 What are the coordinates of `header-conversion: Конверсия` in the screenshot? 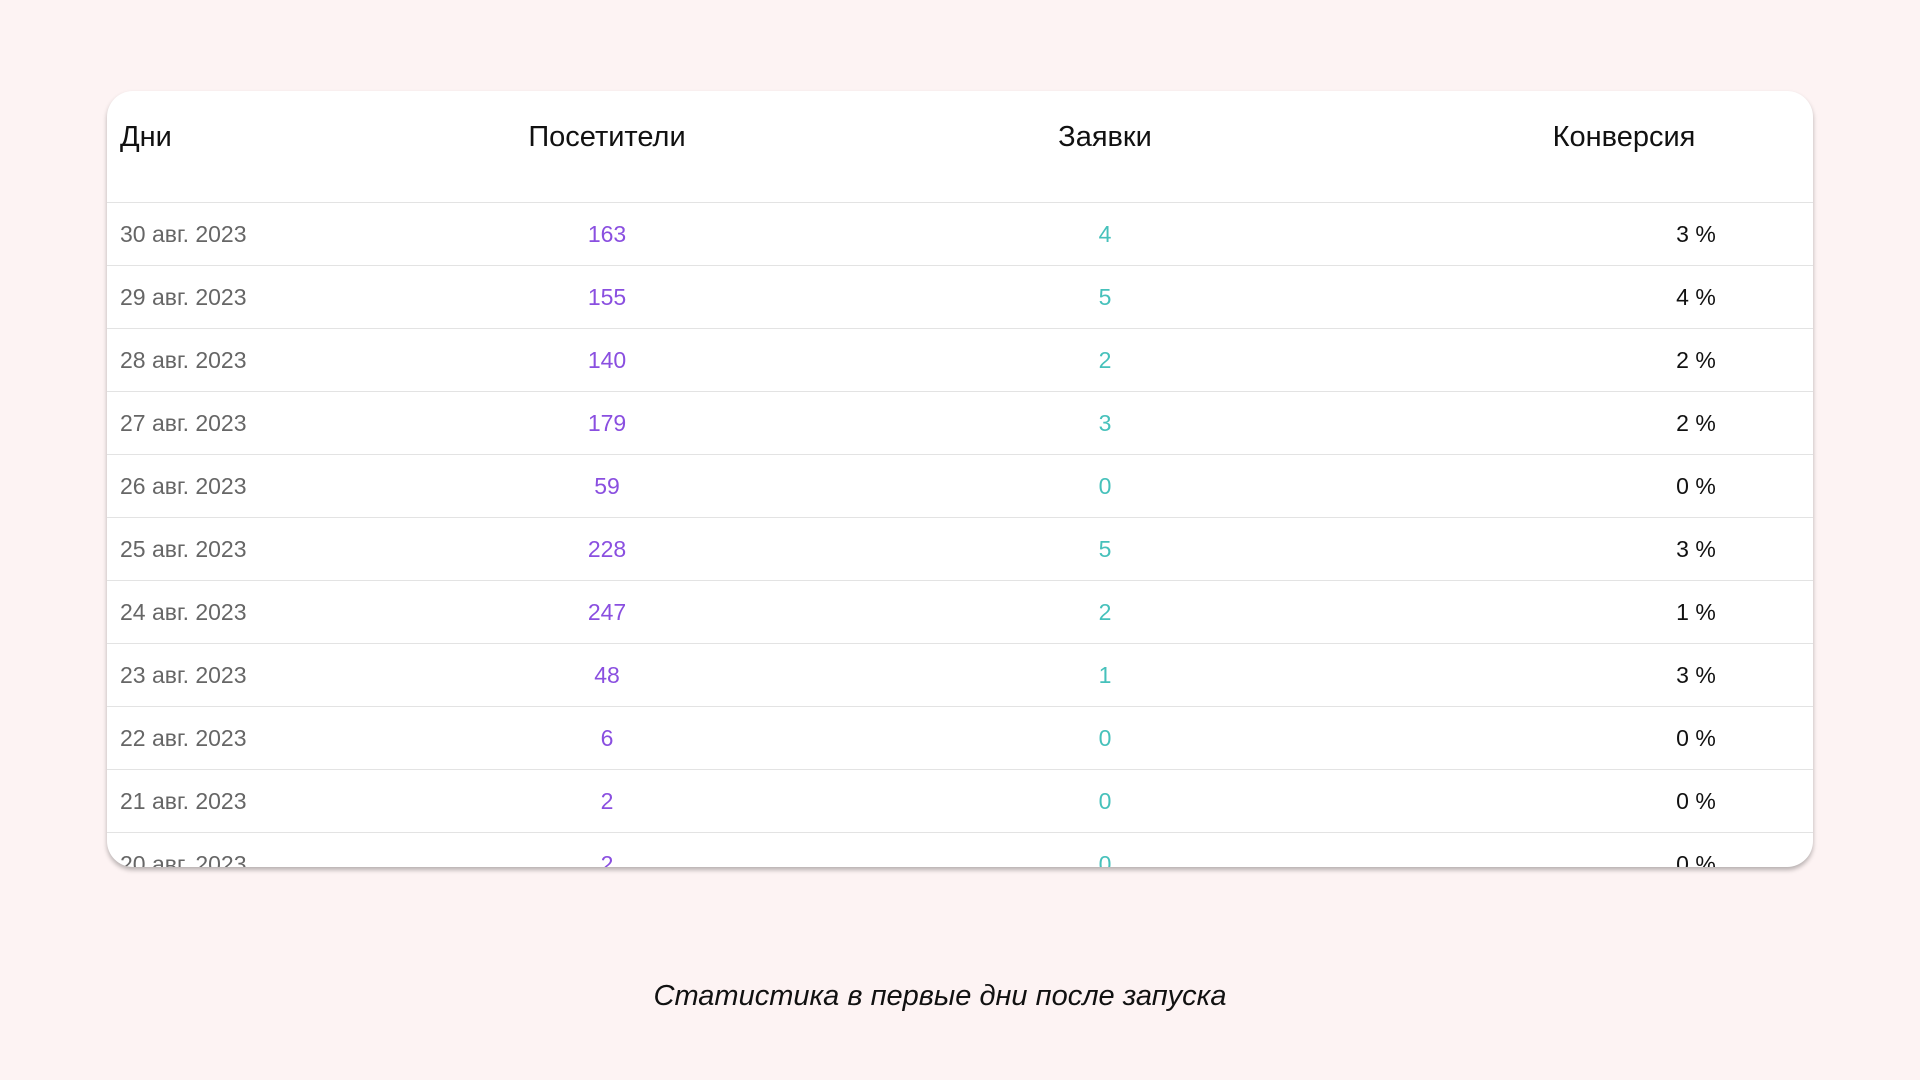 It's located at (1618, 137).